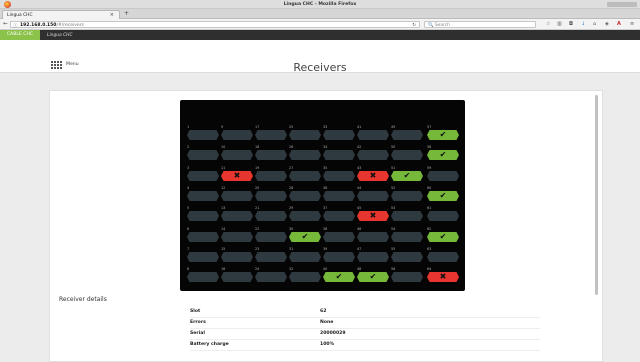 This screenshot has height=362, width=640. I want to click on receiver-slot-40: ✔, so click(339, 277).